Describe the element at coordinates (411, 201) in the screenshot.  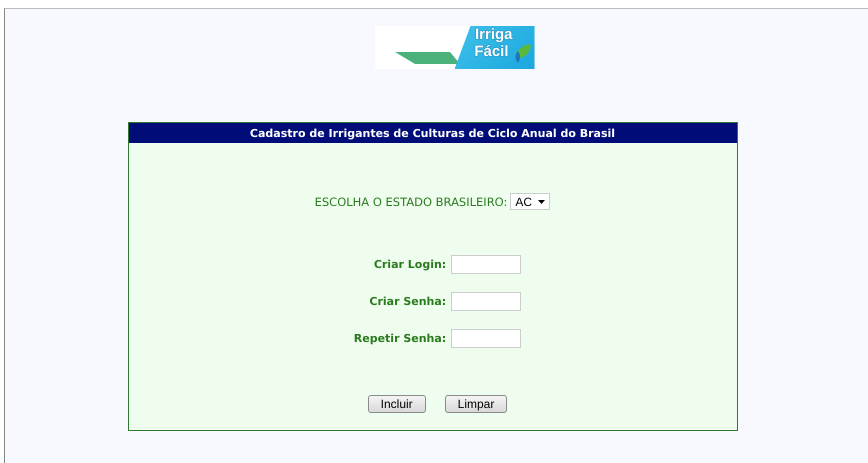
I see `state-label: ESCOLHA O ESTADO BRASILEIRO:` at that location.